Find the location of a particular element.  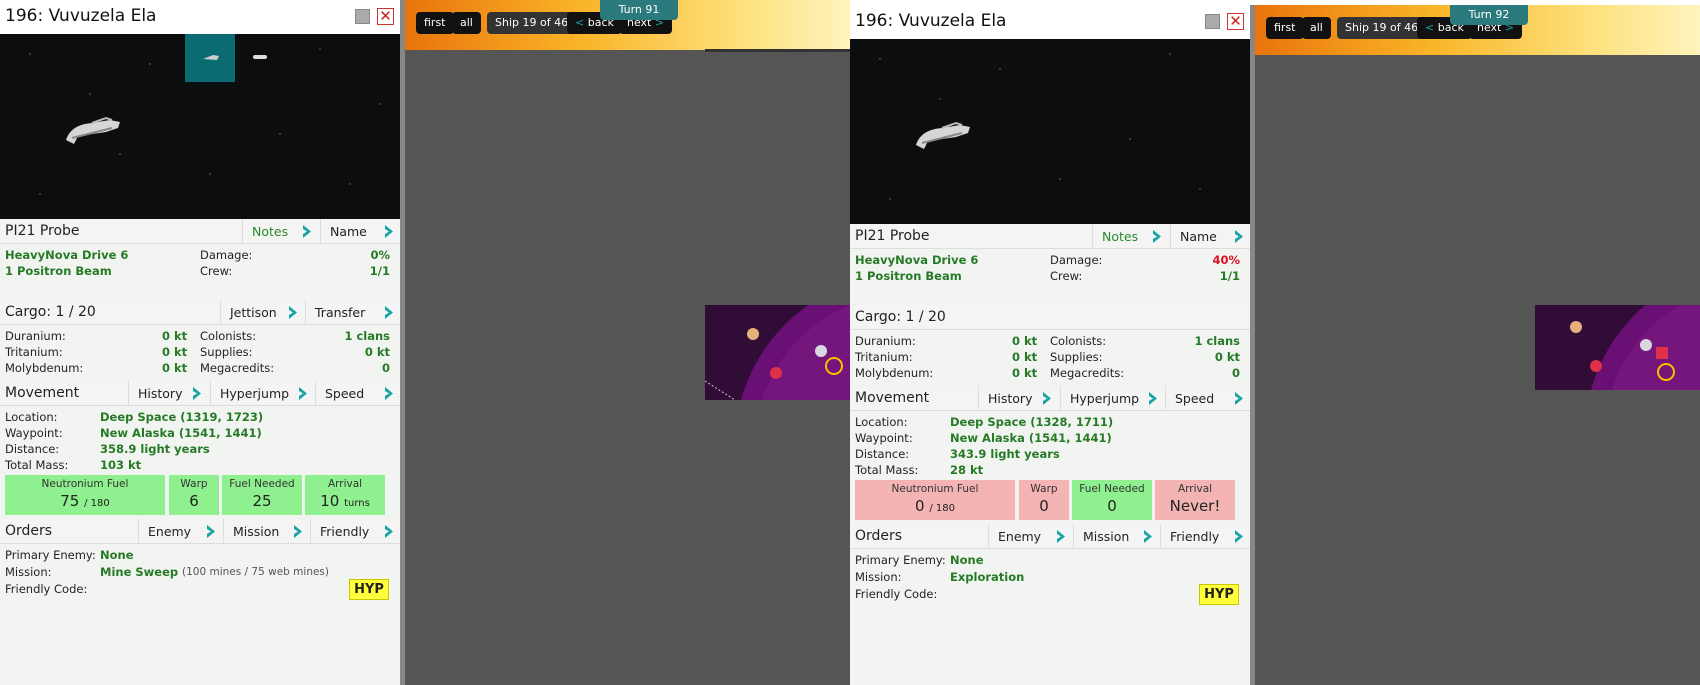

crew-value: 1/1 is located at coordinates (379, 271).